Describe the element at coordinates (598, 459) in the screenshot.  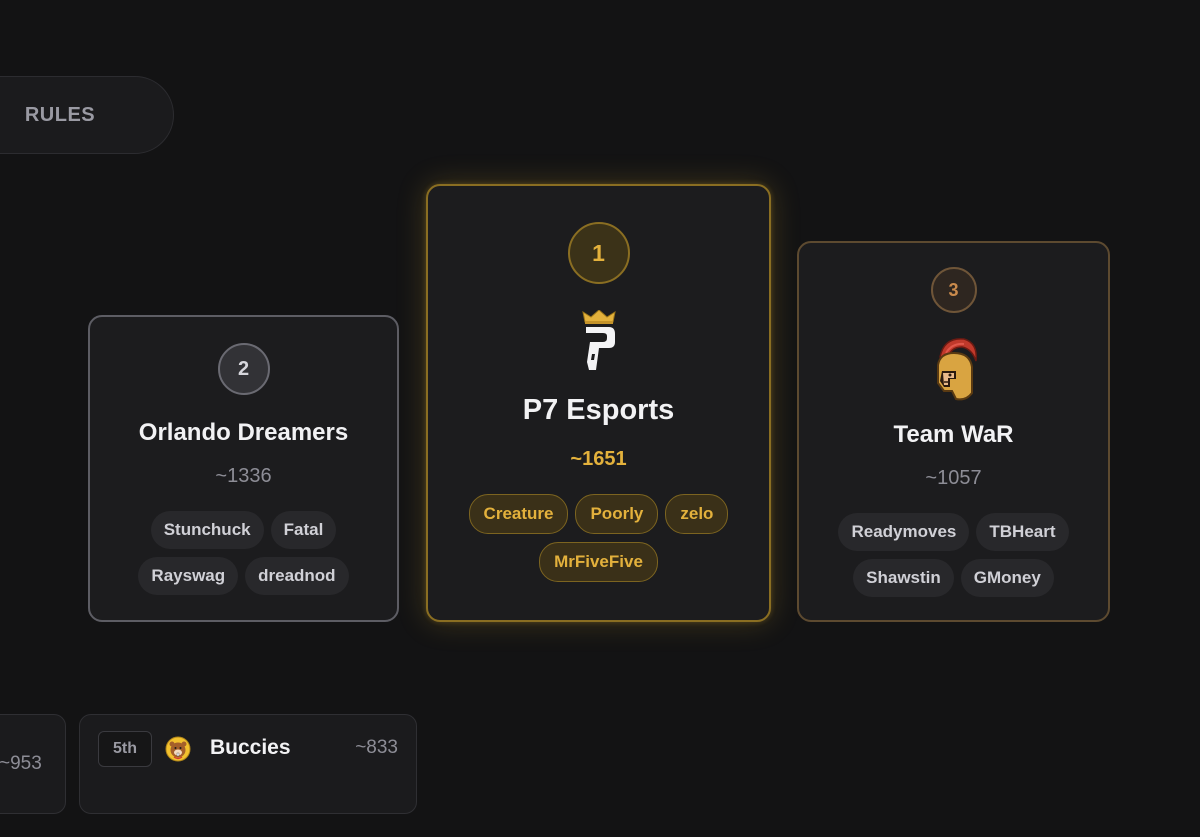
I see `team-rating: ~1651` at that location.